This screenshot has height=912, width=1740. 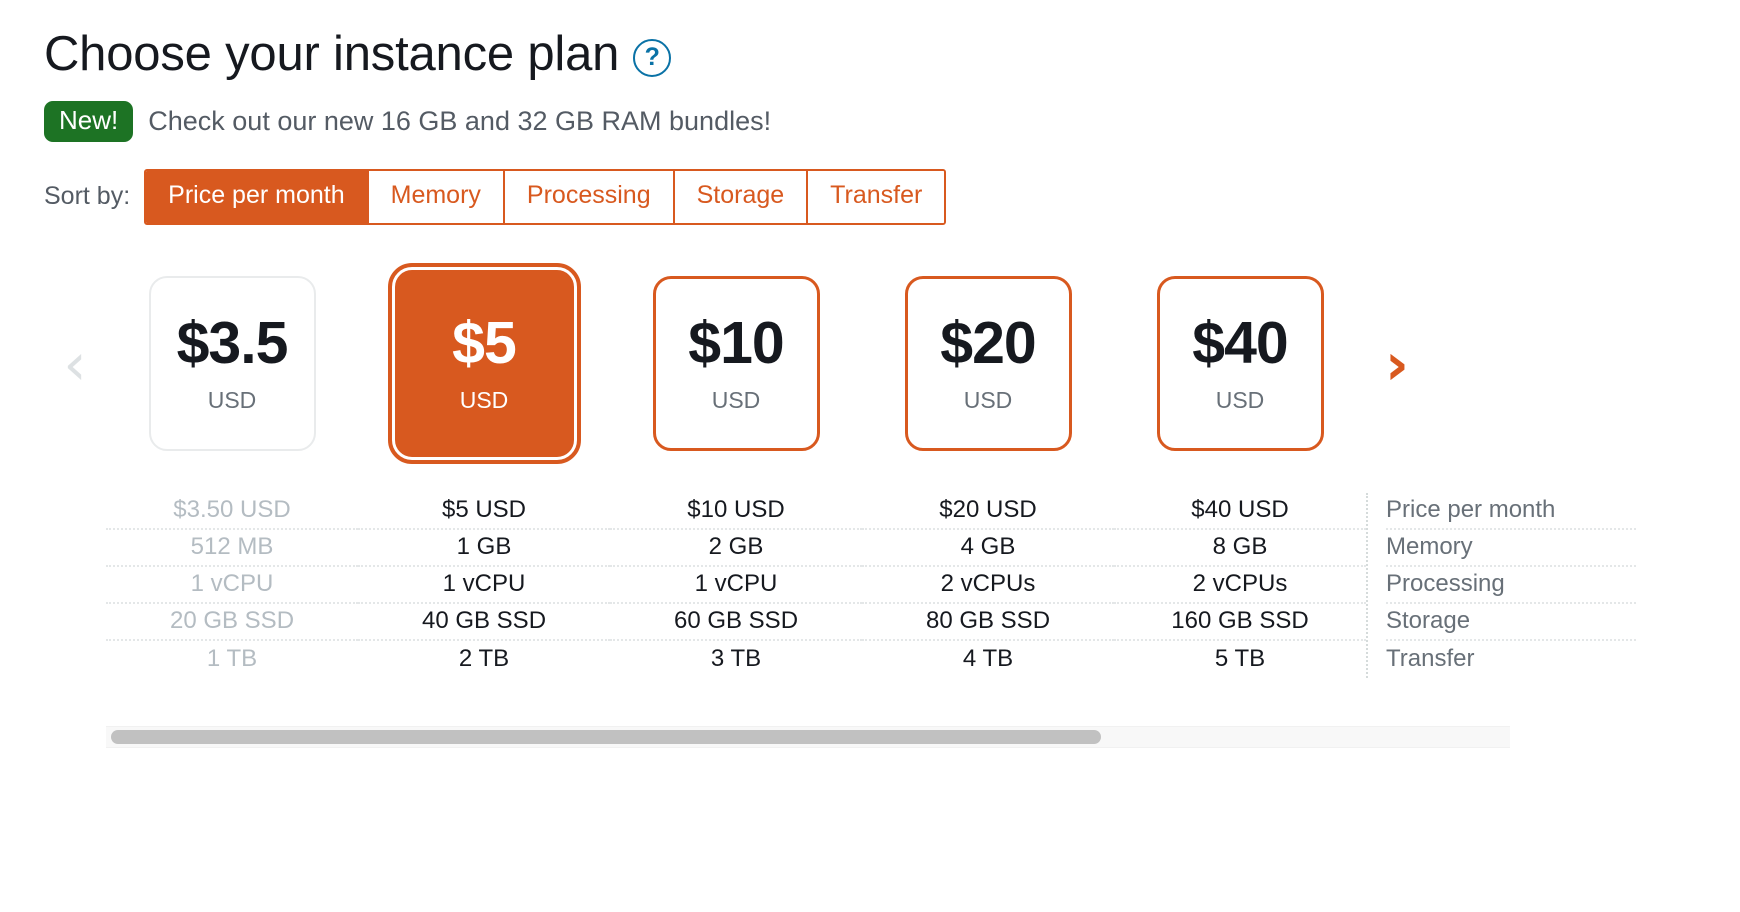 What do you see at coordinates (736, 342) in the screenshot?
I see `plan-card-price: $10` at bounding box center [736, 342].